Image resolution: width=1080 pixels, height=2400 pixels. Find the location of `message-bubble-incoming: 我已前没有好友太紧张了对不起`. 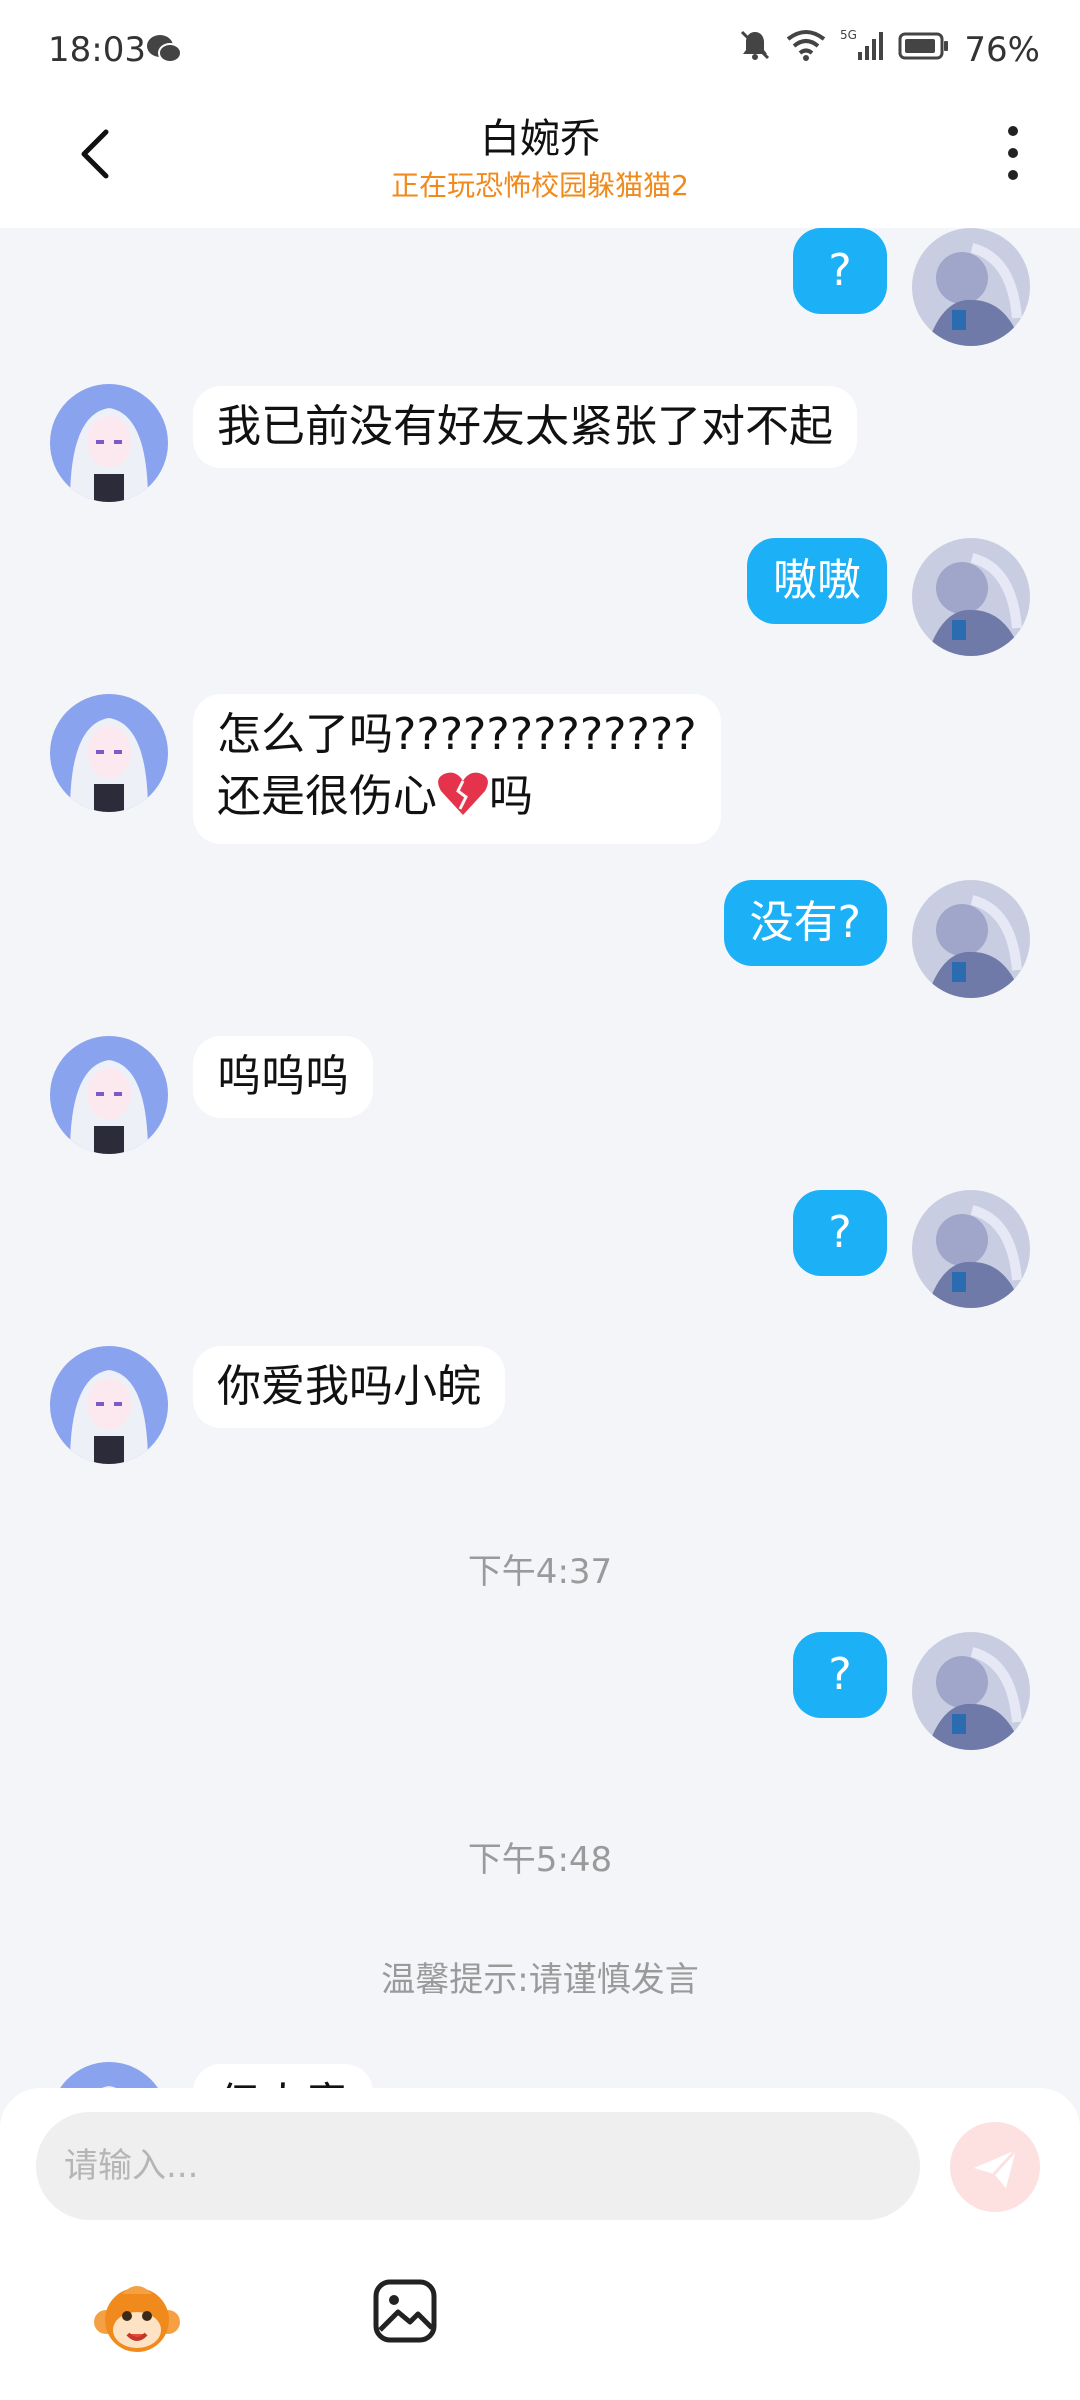

message-bubble-incoming: 我已前没有好友太紧张了对不起 is located at coordinates (525, 427).